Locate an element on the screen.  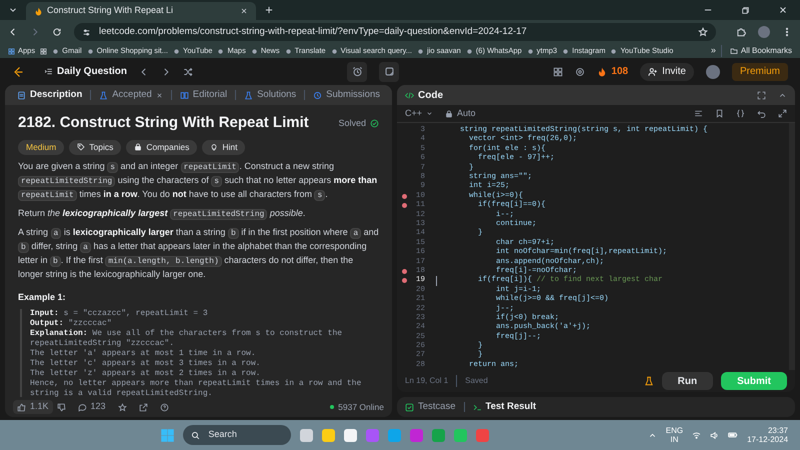
like-button: 1.1K is located at coordinates (33, 407).